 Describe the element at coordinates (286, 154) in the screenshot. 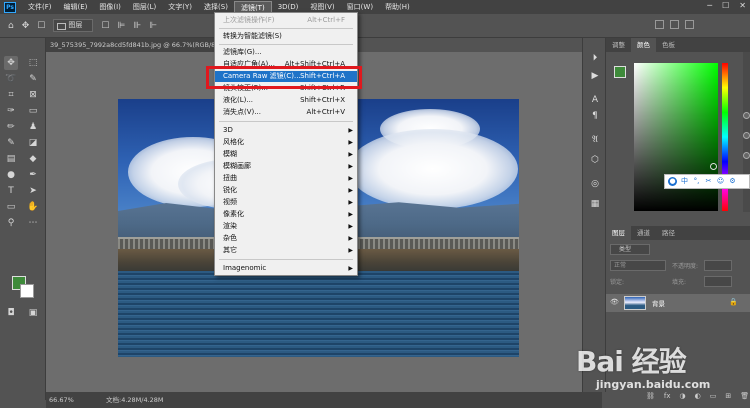

I see `menu-item-blur: 模糊 ▶` at that location.